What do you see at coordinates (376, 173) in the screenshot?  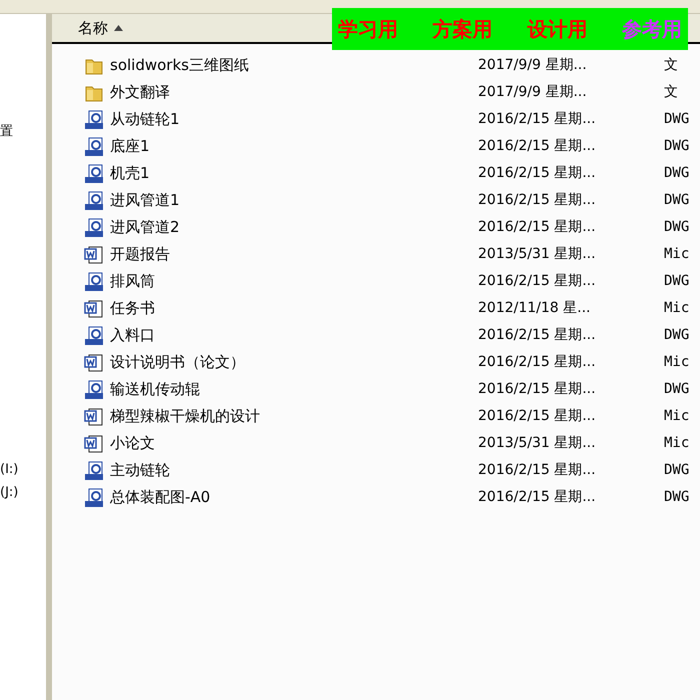 I see `file-row: 机壳1 2016/2/15 星期... DWG` at bounding box center [376, 173].